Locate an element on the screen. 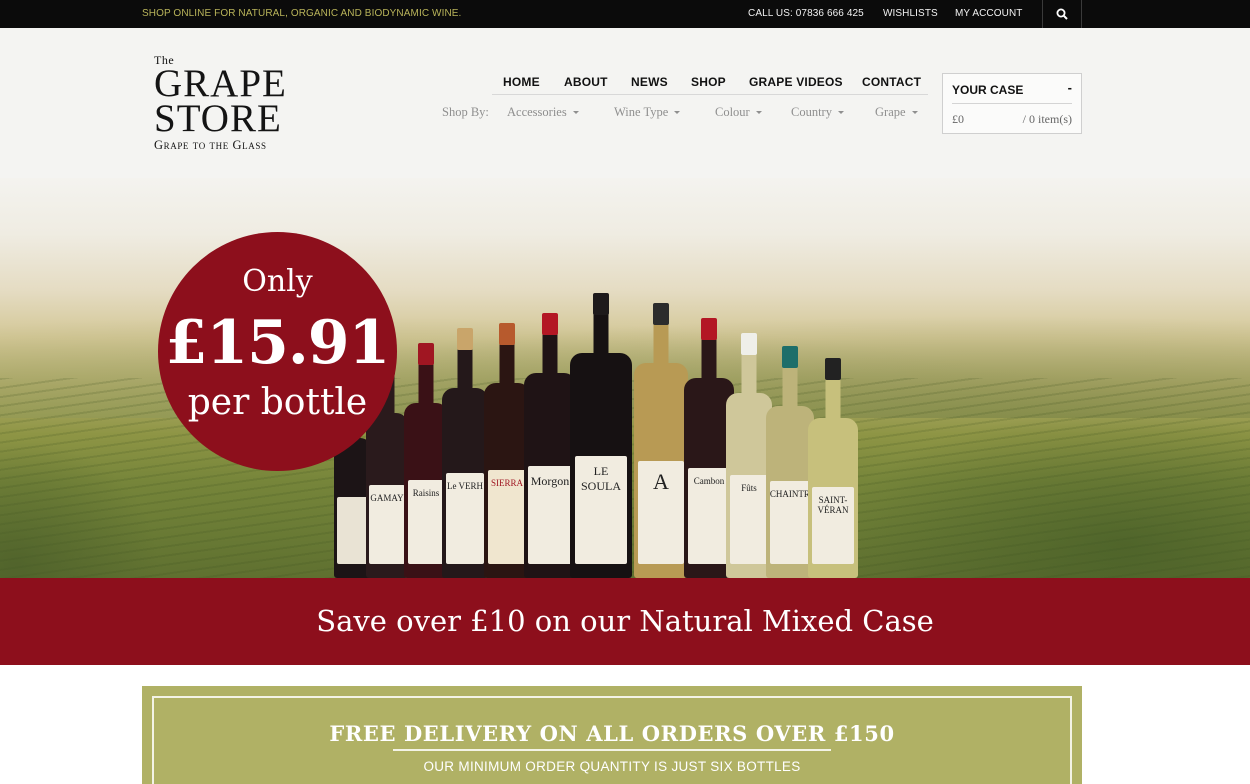  cart-title: YOUR CASE is located at coordinates (988, 90).